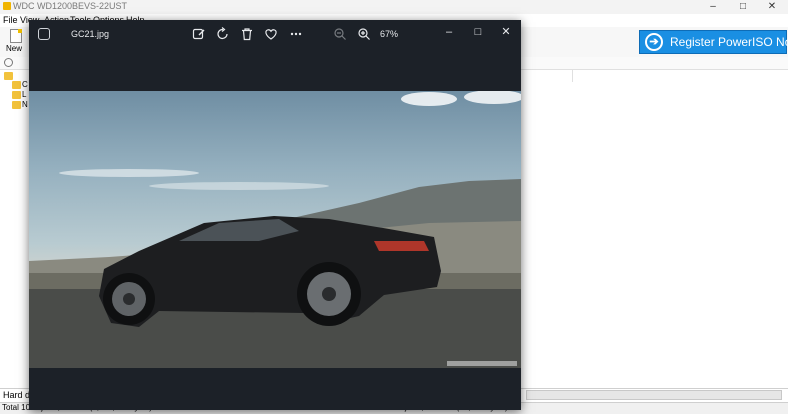  What do you see at coordinates (90, 34) in the screenshot?
I see `viewer-filename: GC21.jpg` at bounding box center [90, 34].